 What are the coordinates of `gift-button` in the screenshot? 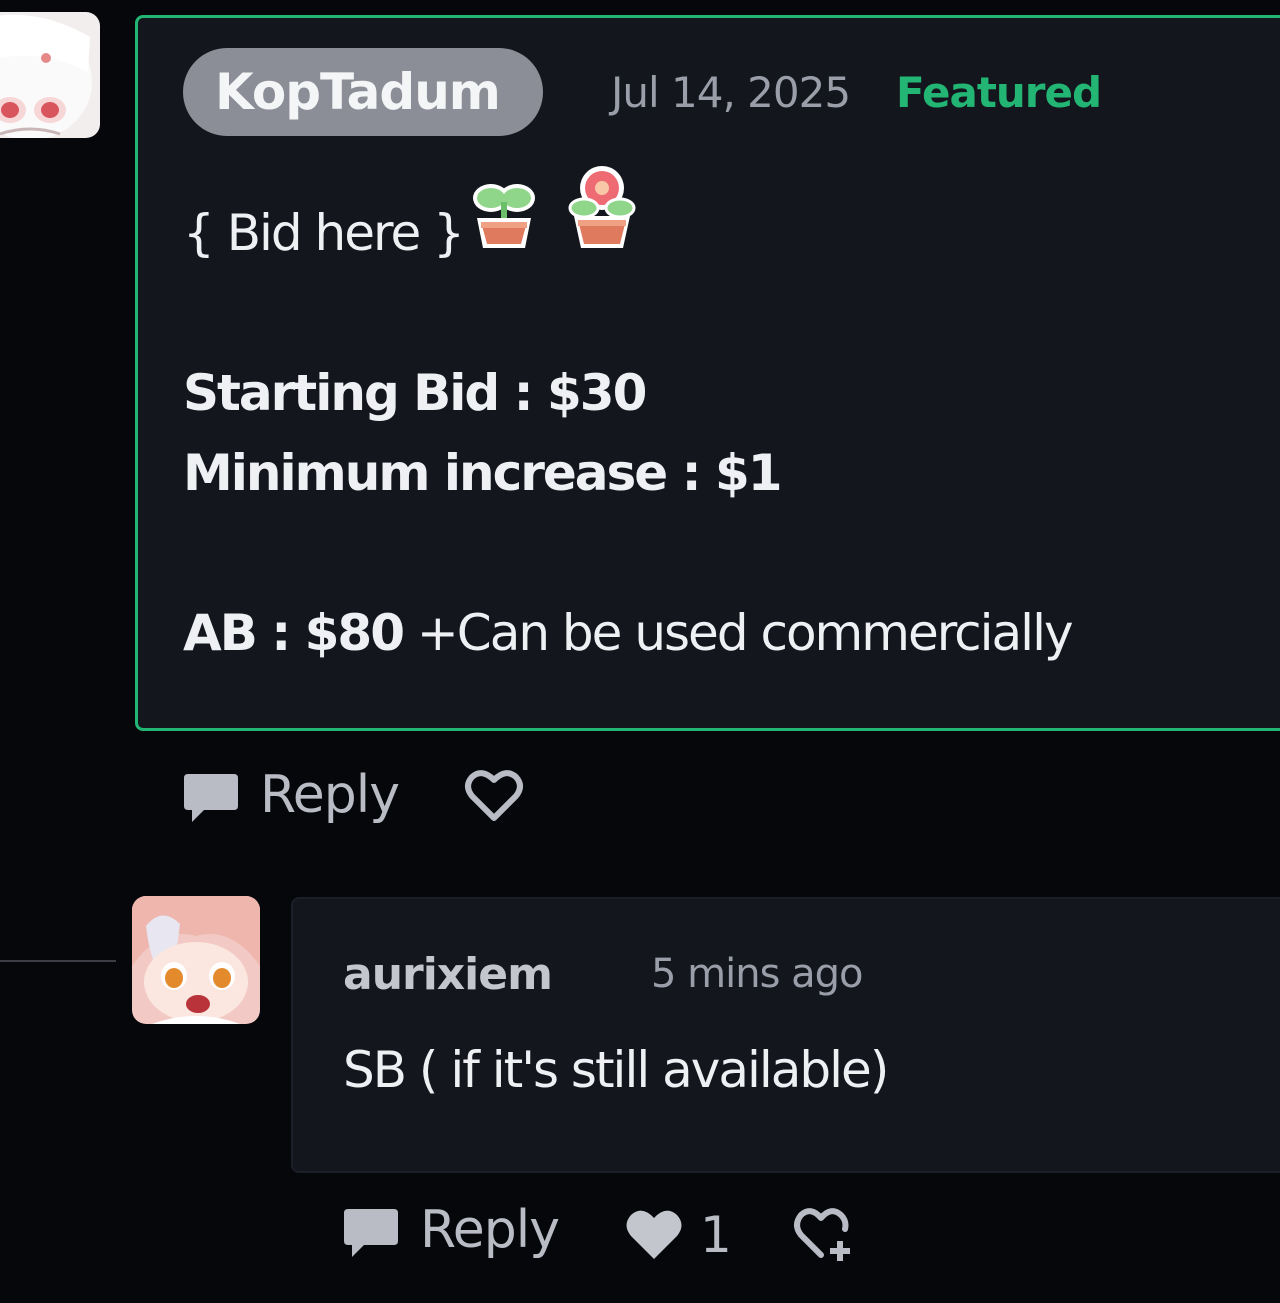 It's located at (826, 1234).